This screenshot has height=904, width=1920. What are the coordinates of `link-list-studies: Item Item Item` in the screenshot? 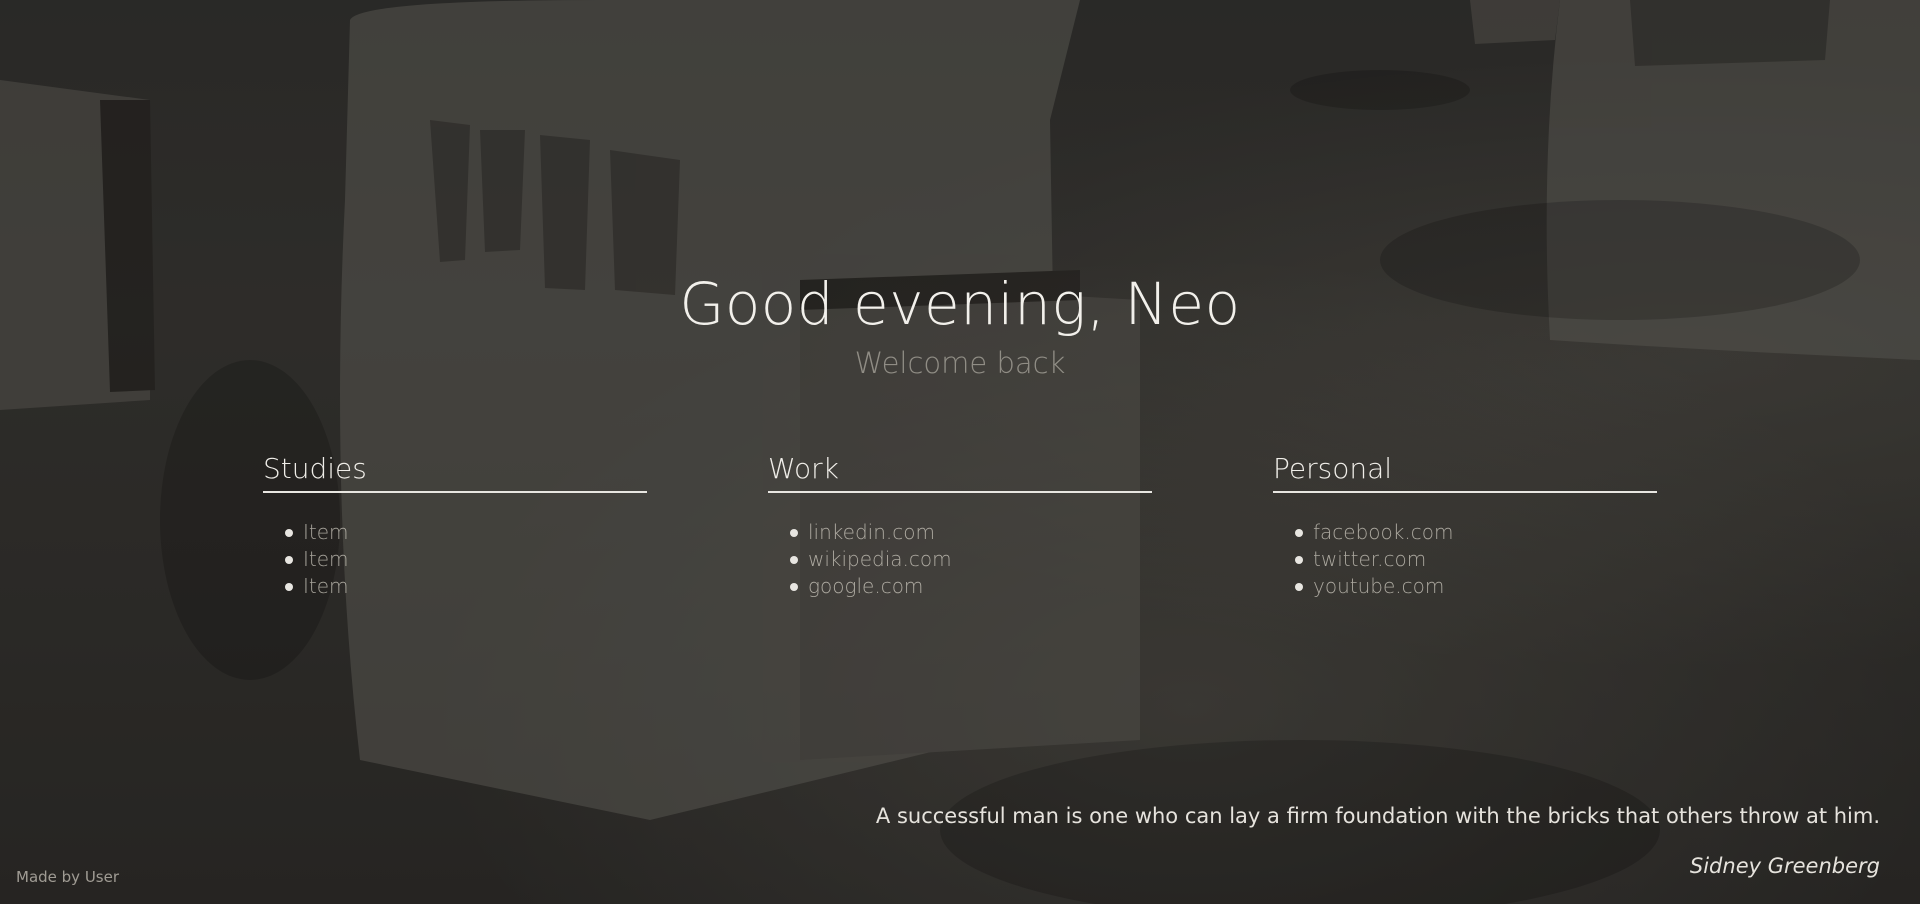 It's located at (455, 559).